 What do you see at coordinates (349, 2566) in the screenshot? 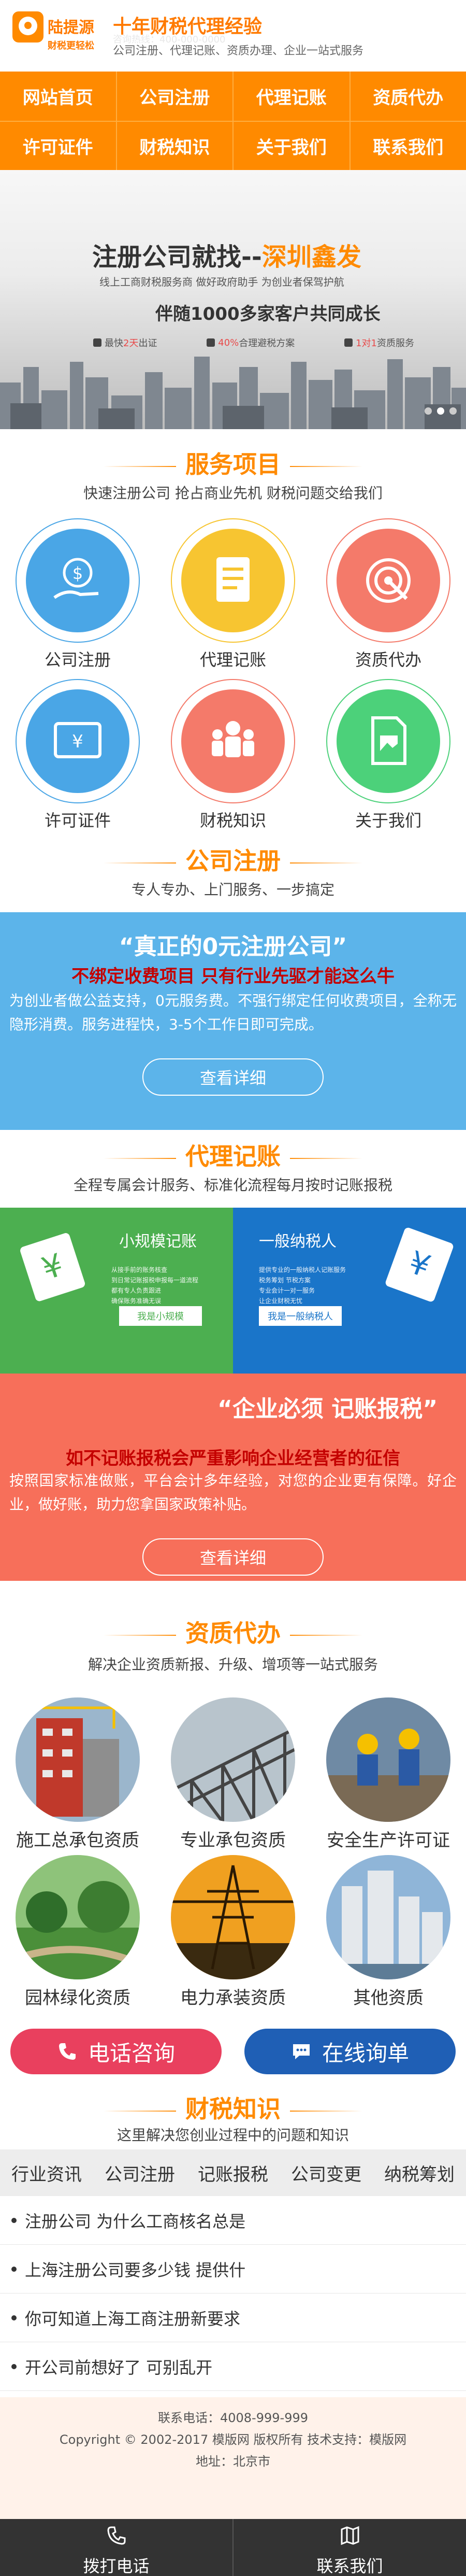
I see `contact-us-label: 联系我们` at bounding box center [349, 2566].